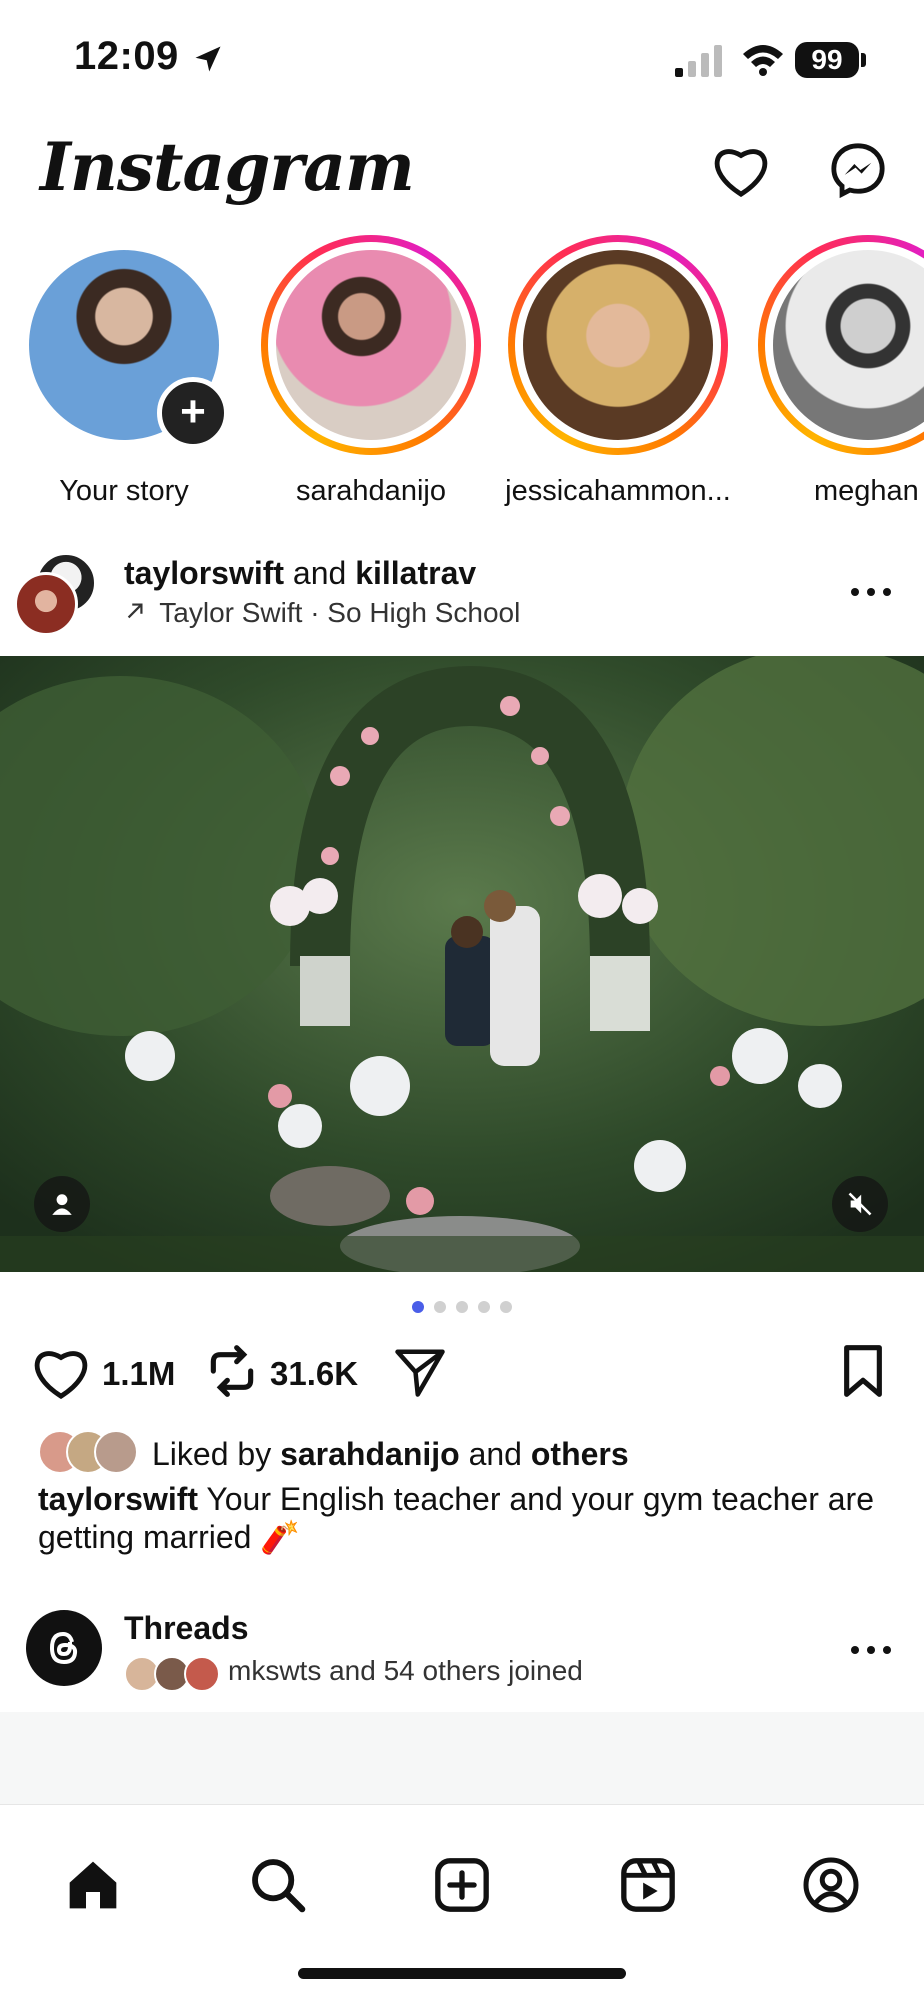 The width and height of the screenshot is (924, 2001). I want to click on share-button, so click(420, 1374).